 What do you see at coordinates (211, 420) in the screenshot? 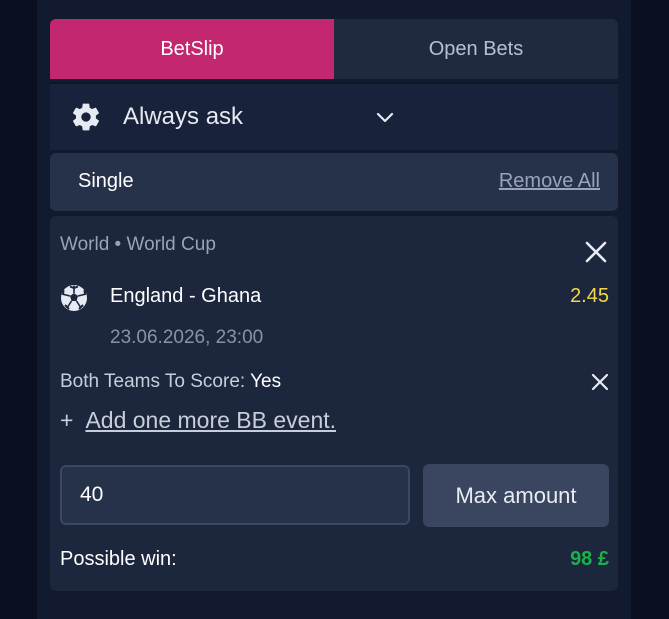
I see `add-bb-event-label: Add one more BB event.` at bounding box center [211, 420].